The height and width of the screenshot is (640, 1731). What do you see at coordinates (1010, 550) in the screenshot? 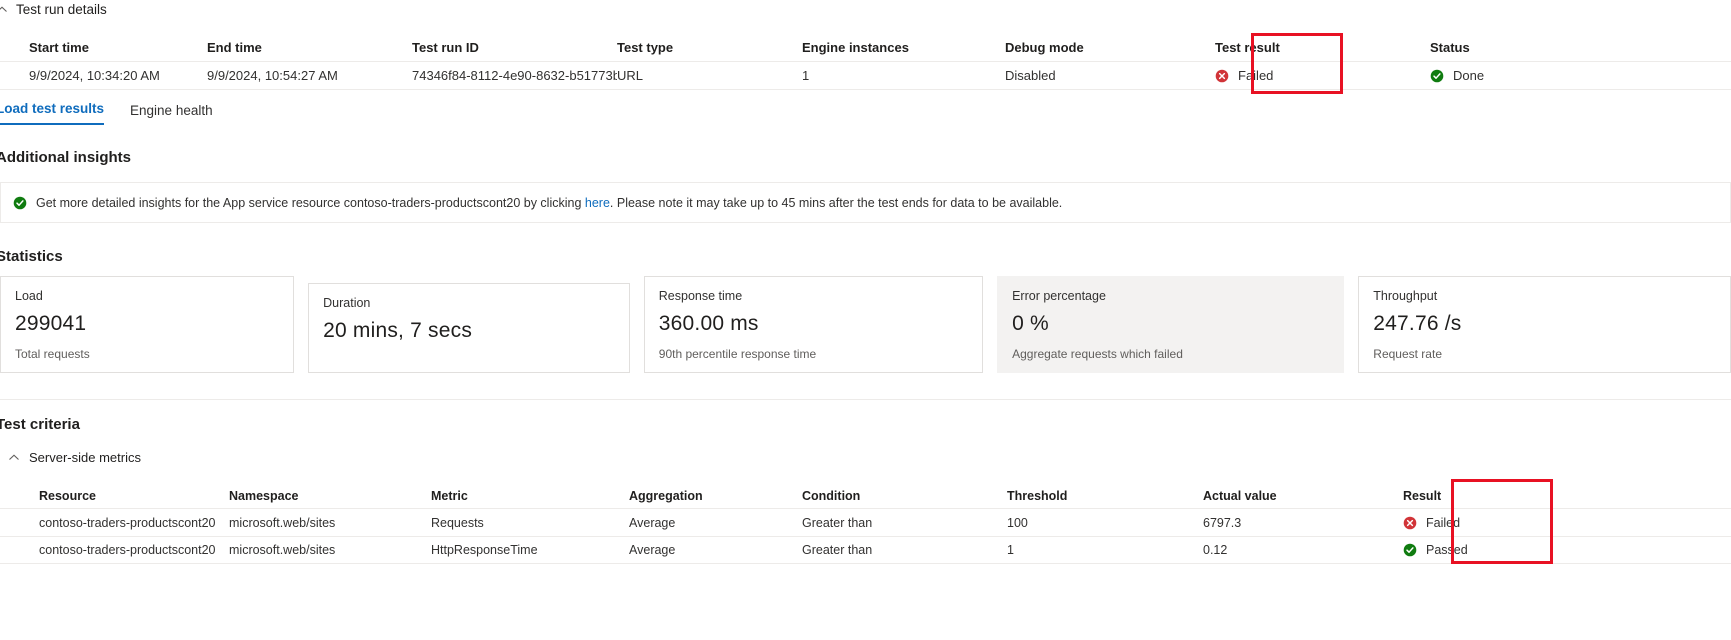
I see `cell-threshold: 1` at bounding box center [1010, 550].